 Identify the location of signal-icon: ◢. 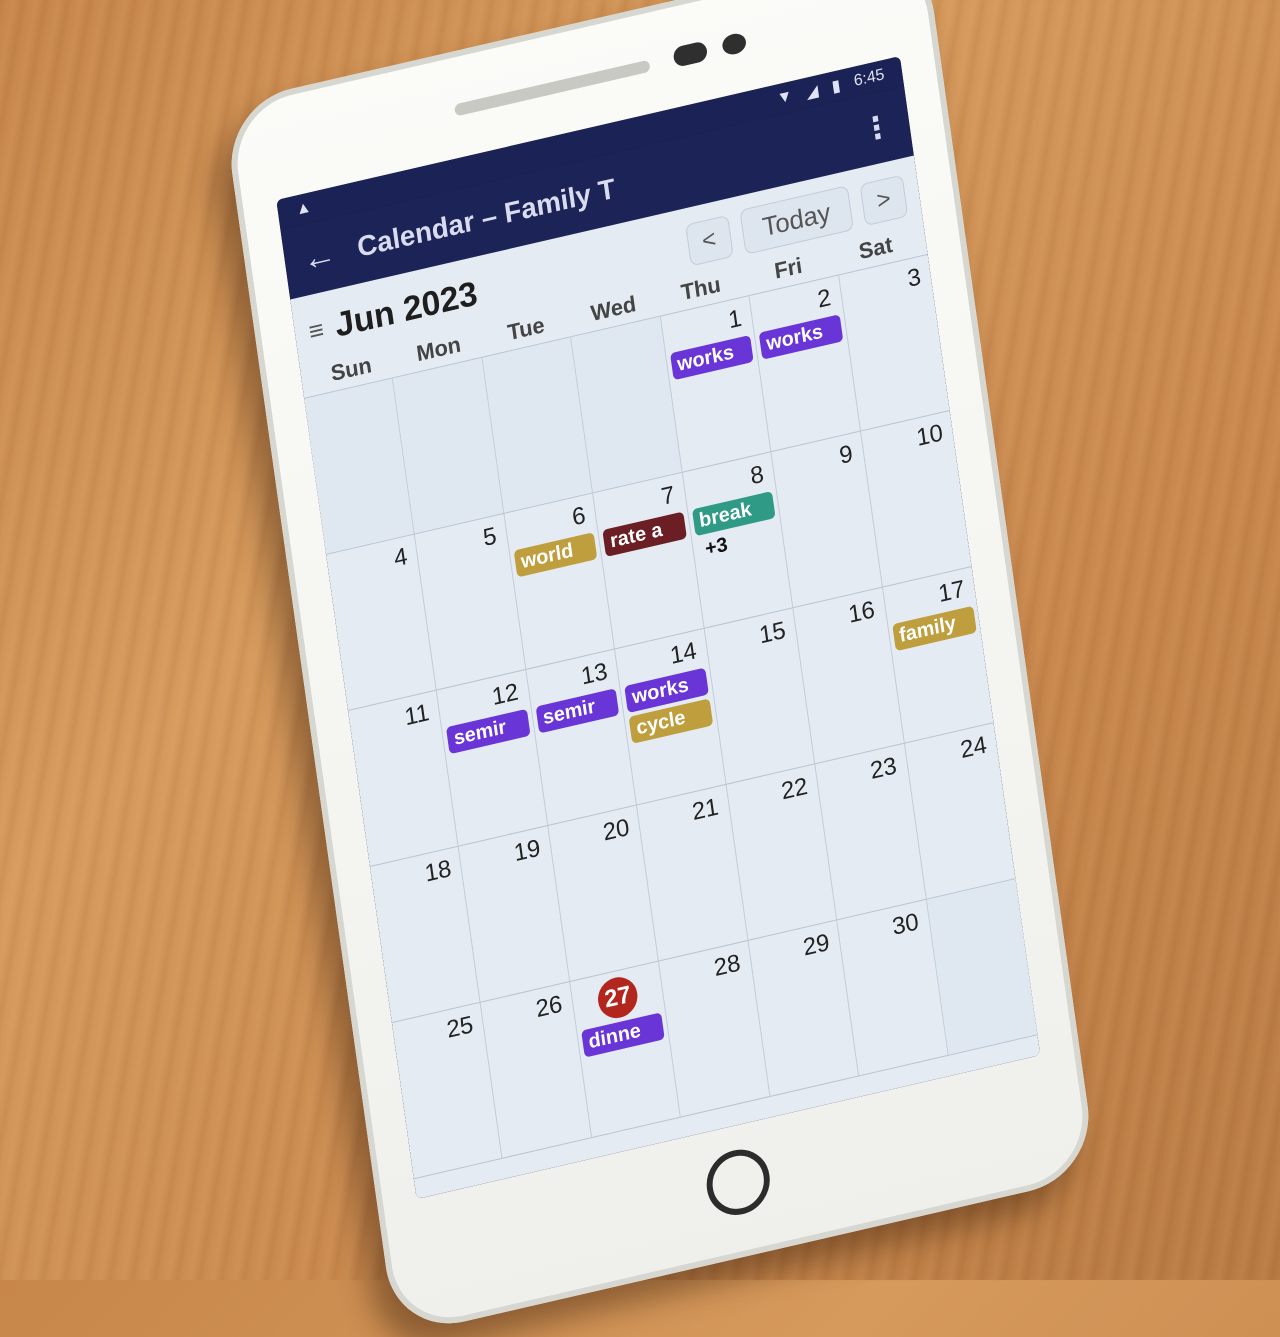
(812, 92).